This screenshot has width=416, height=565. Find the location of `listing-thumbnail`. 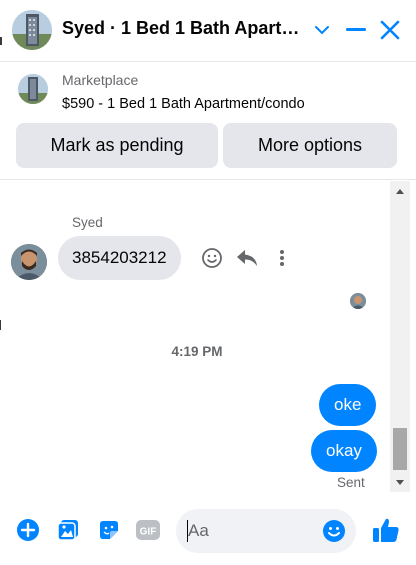

listing-thumbnail is located at coordinates (33, 89).